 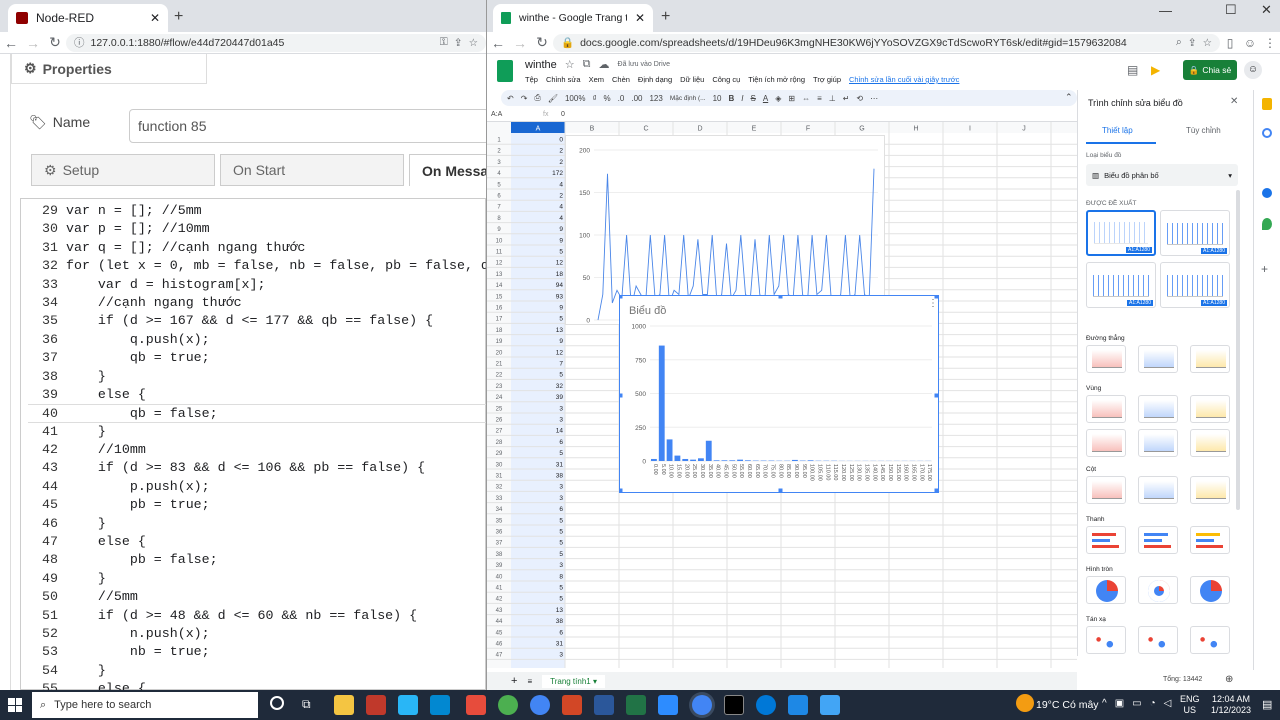 What do you see at coordinates (776, 79) in the screenshot?
I see `menu-item: Tiện ích mở rộng` at bounding box center [776, 79].